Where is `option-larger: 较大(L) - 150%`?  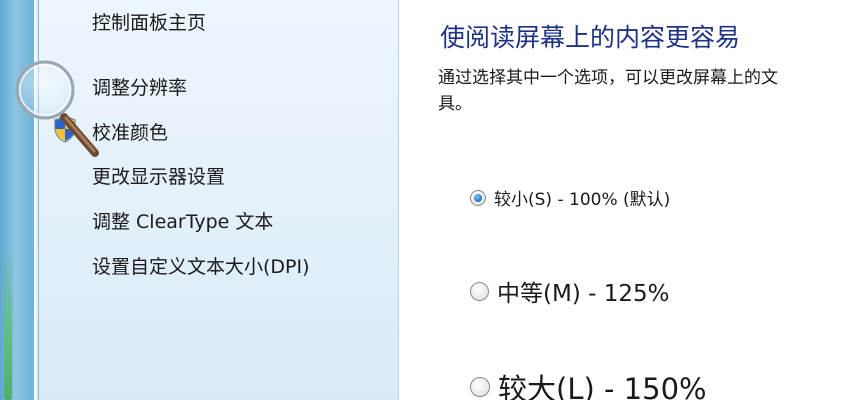
option-larger: 较大(L) - 150% is located at coordinates (588, 383).